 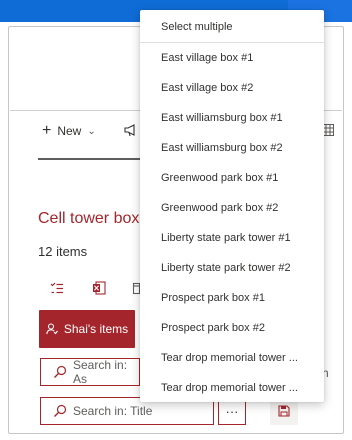 I want to click on excel-icon, so click(x=99, y=288).